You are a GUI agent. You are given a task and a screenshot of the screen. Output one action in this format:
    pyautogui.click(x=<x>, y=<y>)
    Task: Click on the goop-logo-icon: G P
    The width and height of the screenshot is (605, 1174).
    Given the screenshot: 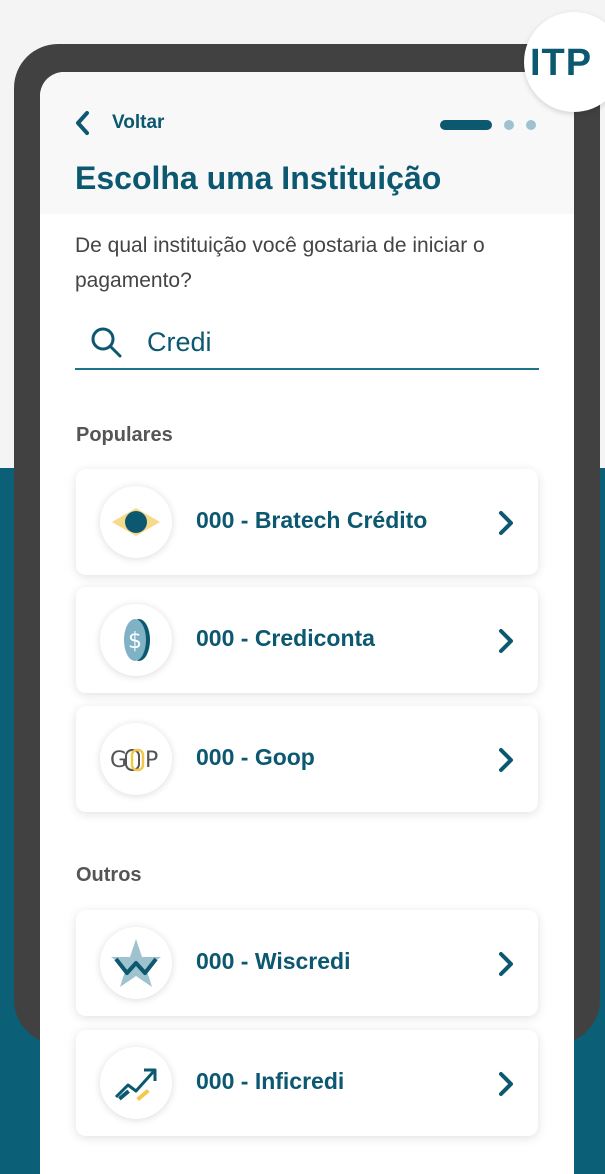 What is the action you would take?
    pyautogui.click(x=134, y=760)
    